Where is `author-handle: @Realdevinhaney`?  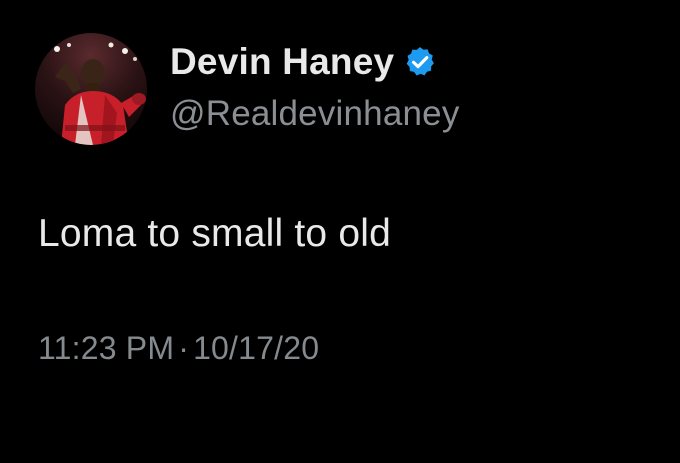
author-handle: @Realdevinhaney is located at coordinates (315, 114).